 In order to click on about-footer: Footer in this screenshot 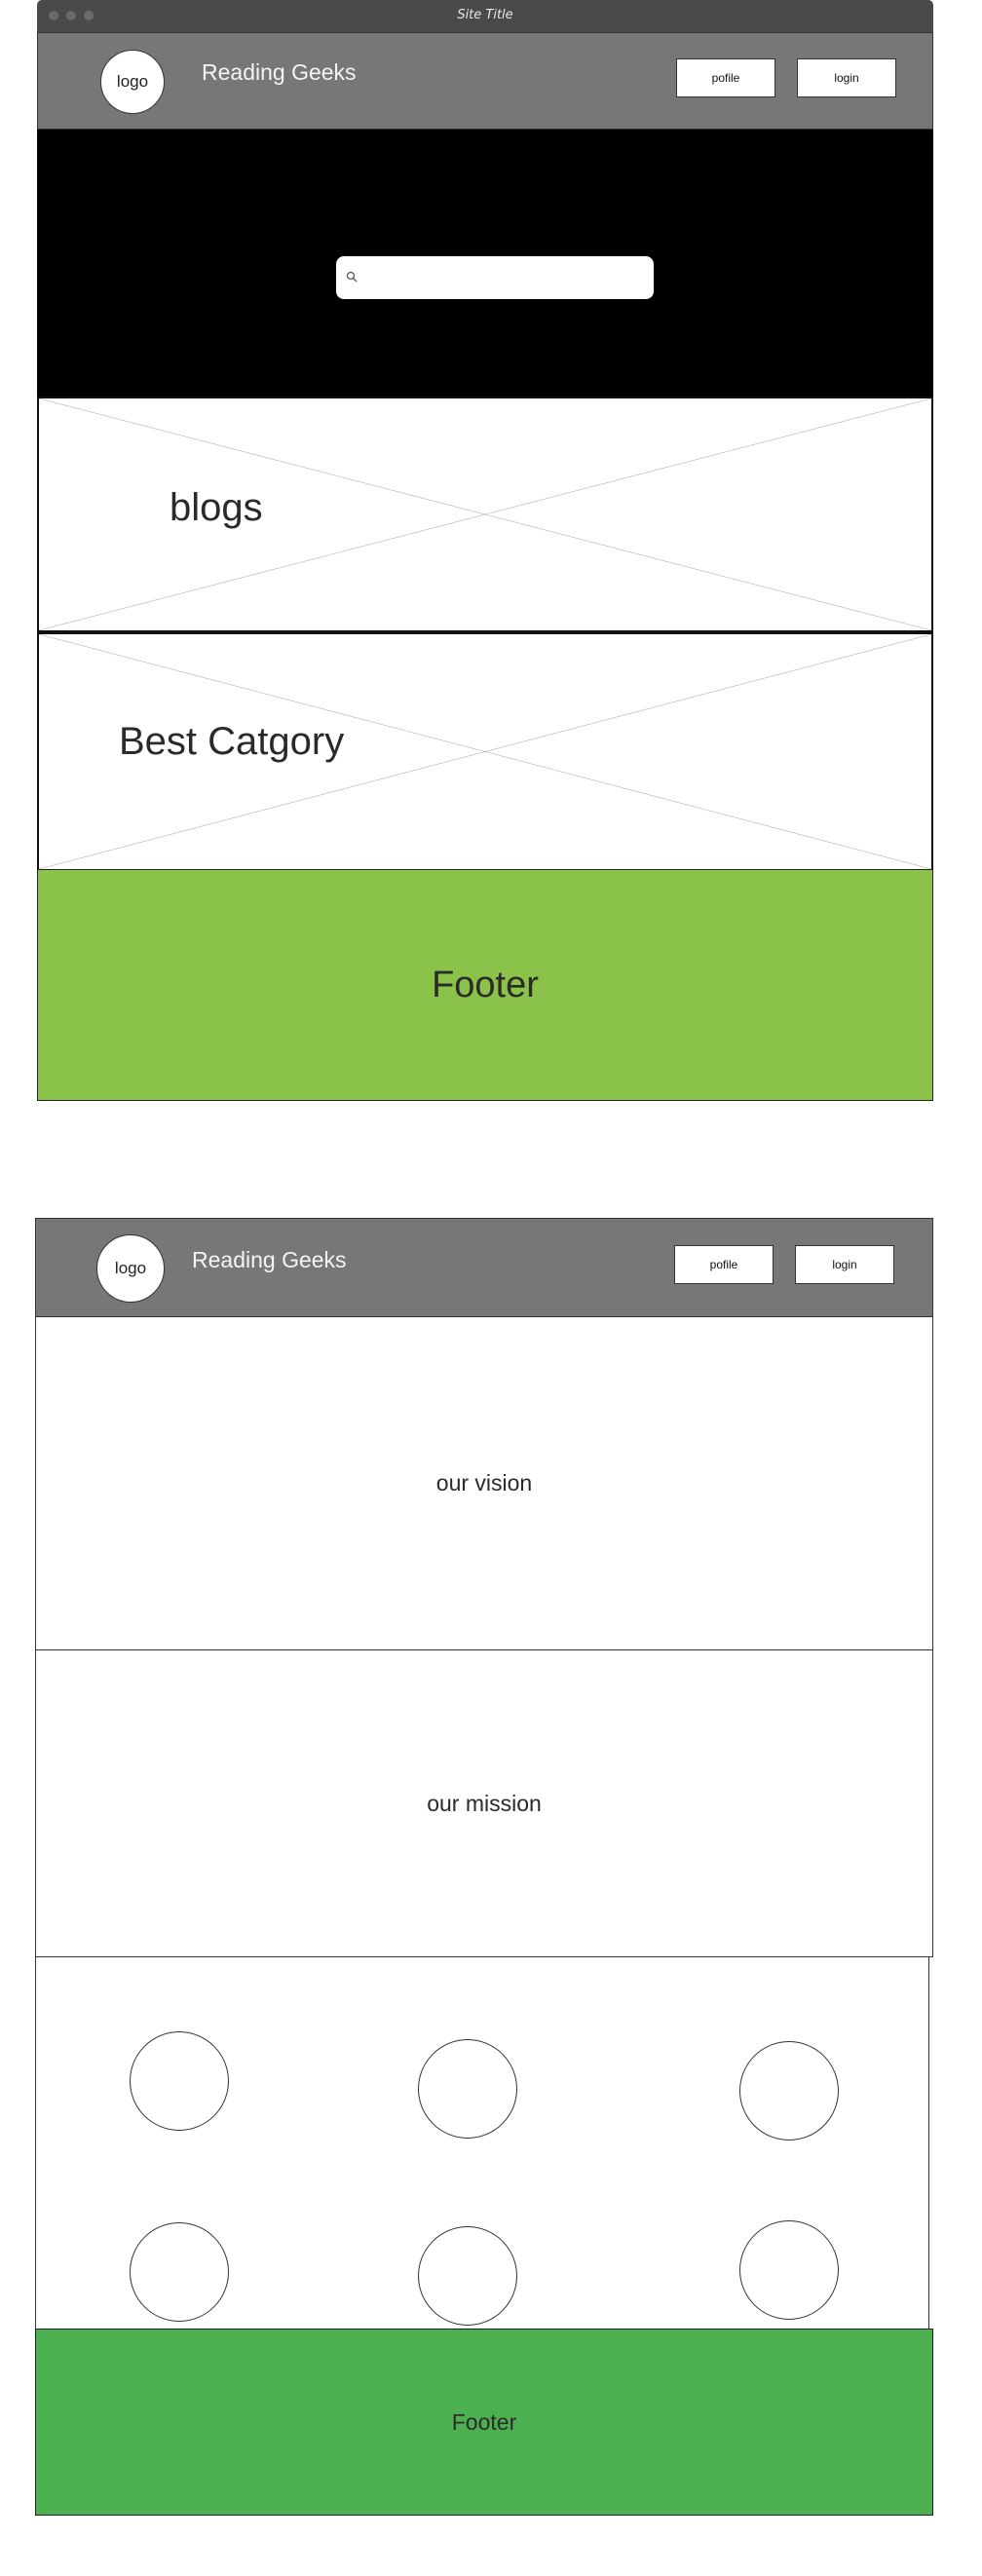, I will do `click(484, 2422)`.